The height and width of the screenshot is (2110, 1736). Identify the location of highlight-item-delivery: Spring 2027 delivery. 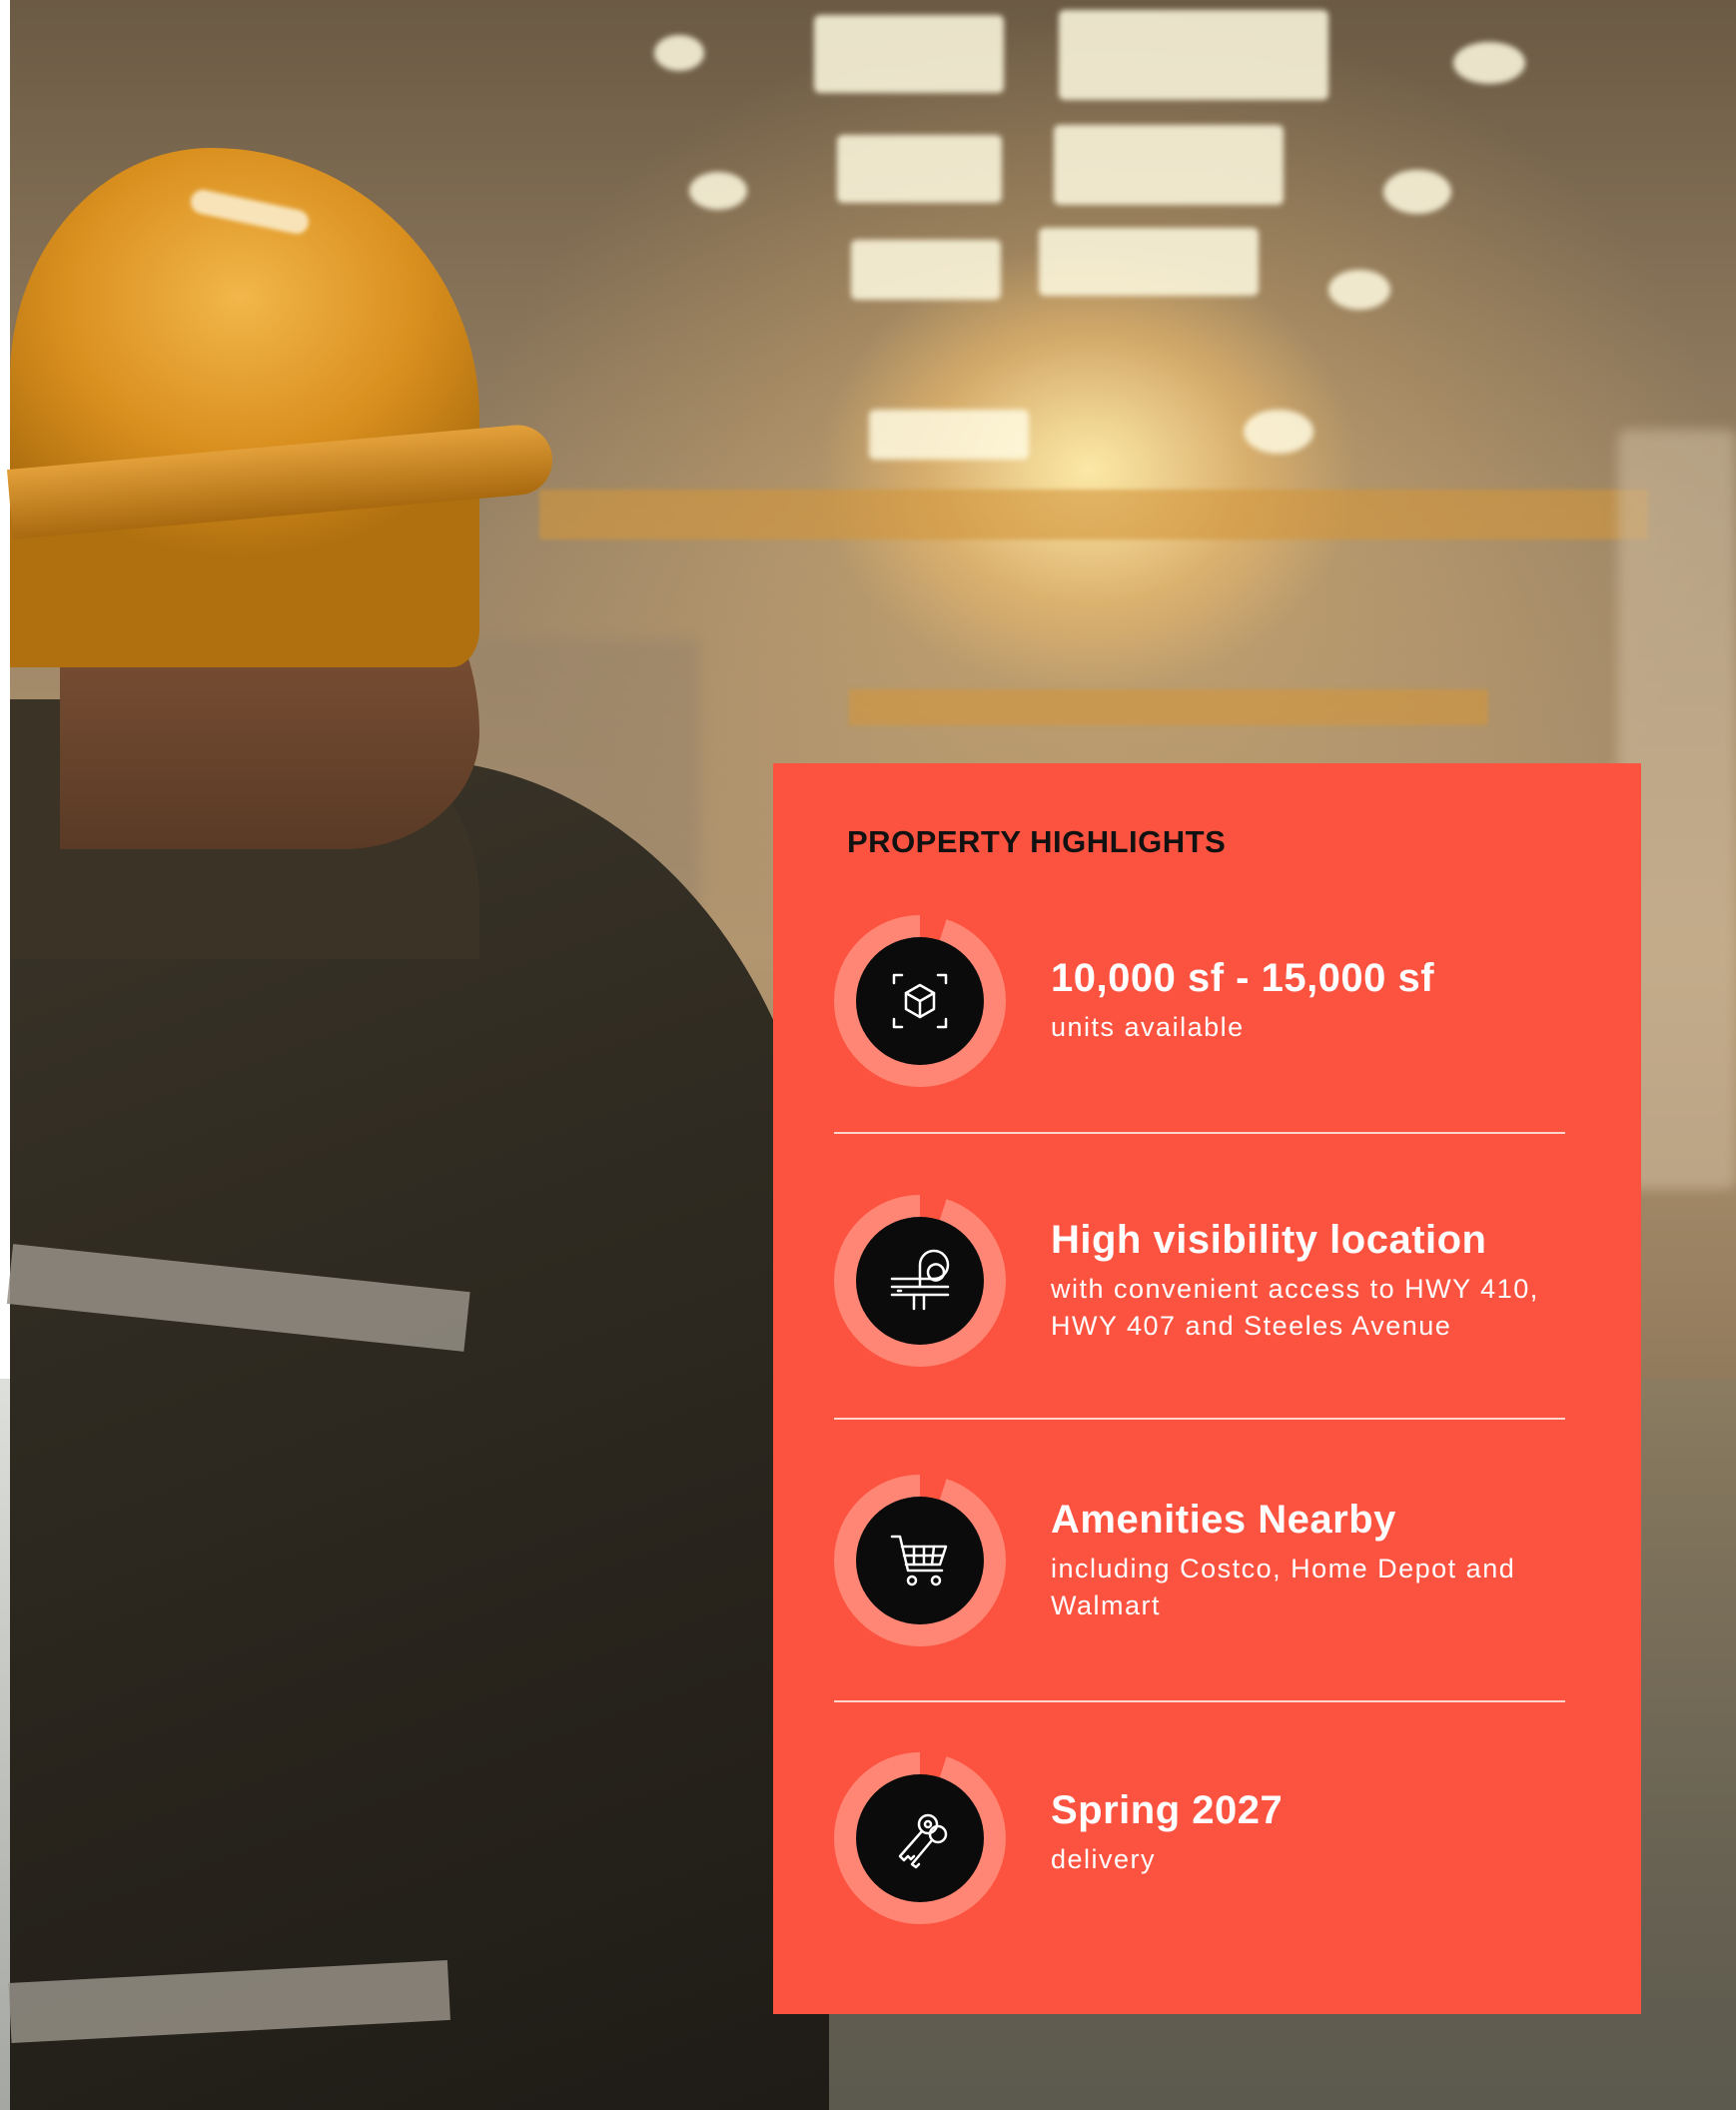
(1213, 1838).